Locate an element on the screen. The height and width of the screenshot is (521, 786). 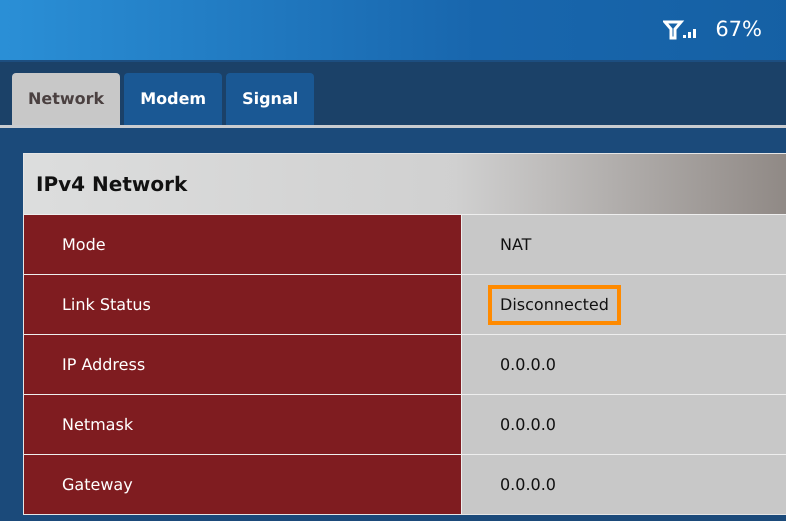
battery-percentage: 67% is located at coordinates (738, 30).